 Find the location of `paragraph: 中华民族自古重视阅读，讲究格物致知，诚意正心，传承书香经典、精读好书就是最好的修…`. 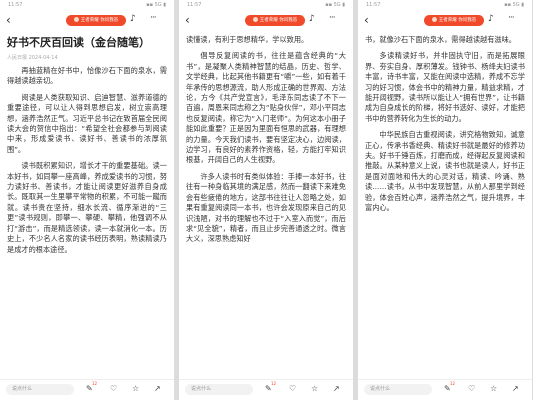

paragraph: 中华民族自古重视阅读，讲究格物致知，诚意正心，传承书香经典、精读好书就是最好的修… is located at coordinates (445, 171).